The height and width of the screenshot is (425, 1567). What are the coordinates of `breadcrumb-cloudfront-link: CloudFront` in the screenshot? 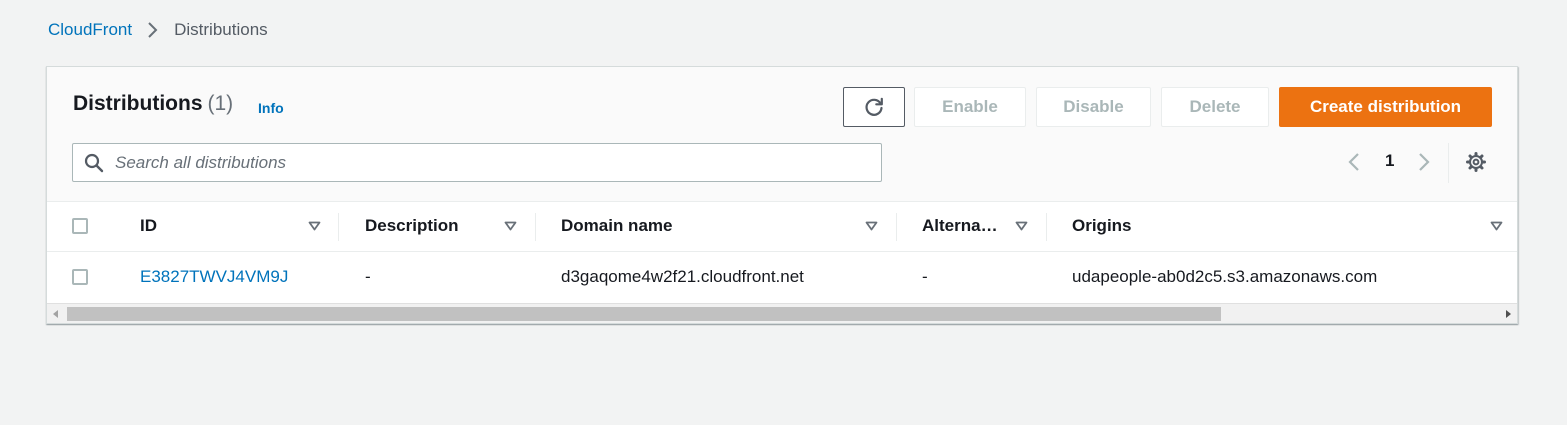 It's located at (90, 30).